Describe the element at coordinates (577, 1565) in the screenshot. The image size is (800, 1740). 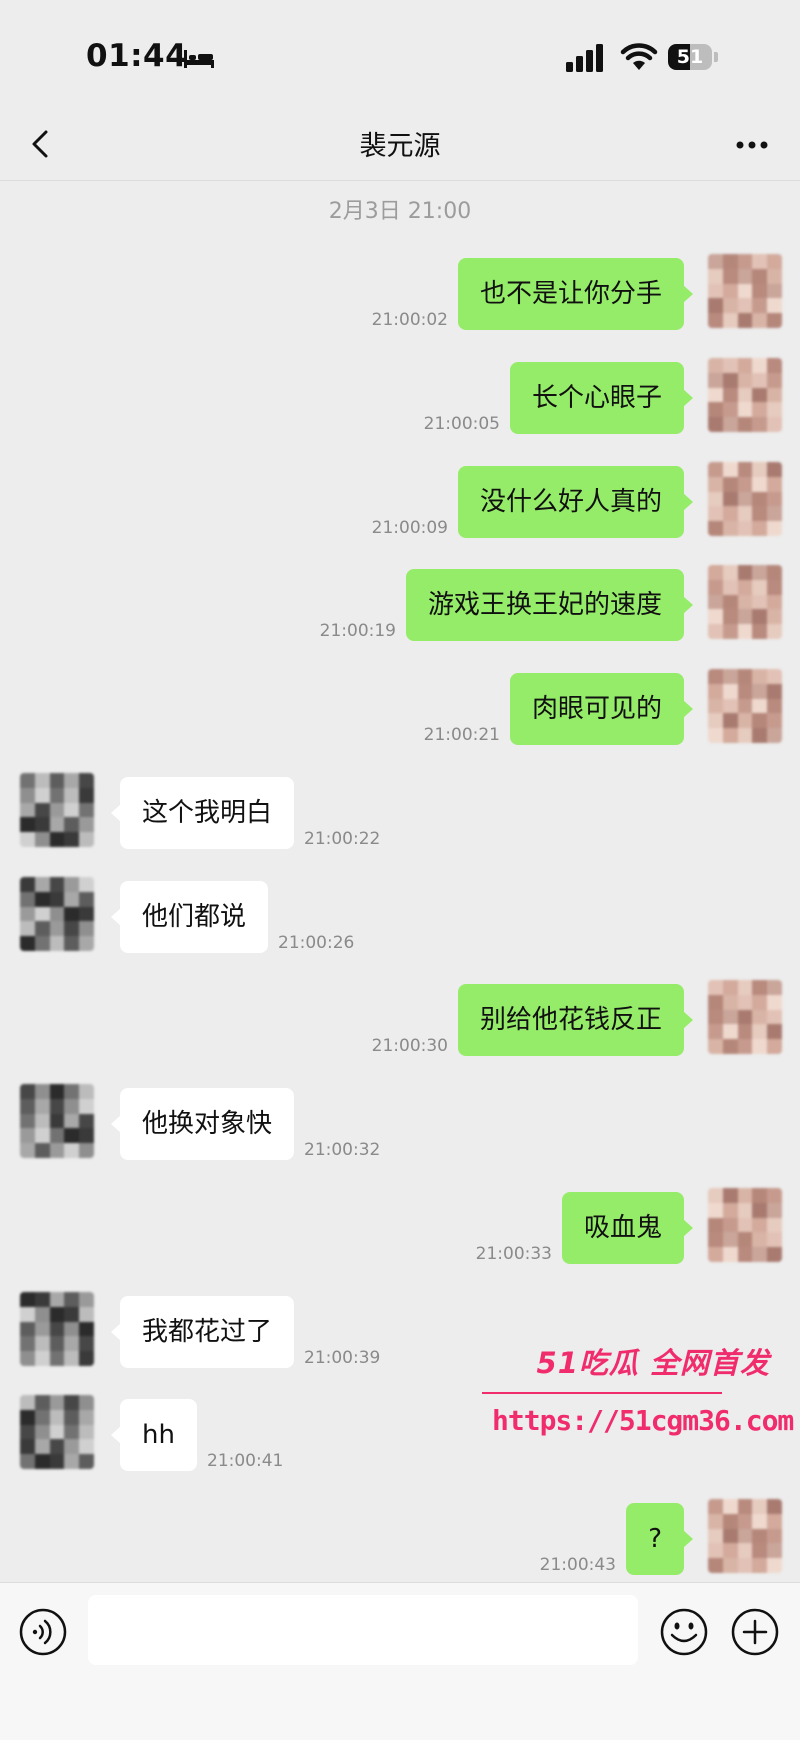
I see `message-timestamp: 21:00:43` at that location.